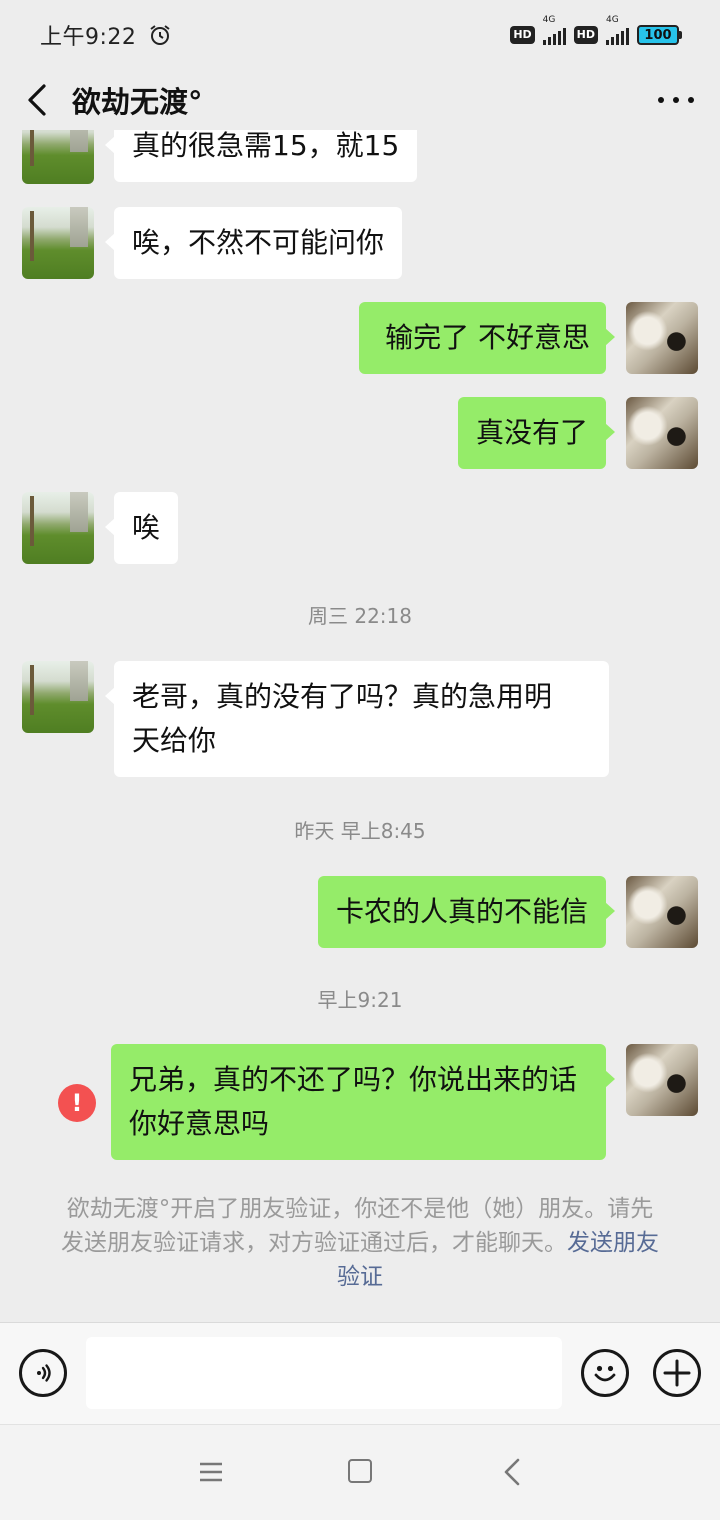  I want to click on message-input, so click(324, 1373).